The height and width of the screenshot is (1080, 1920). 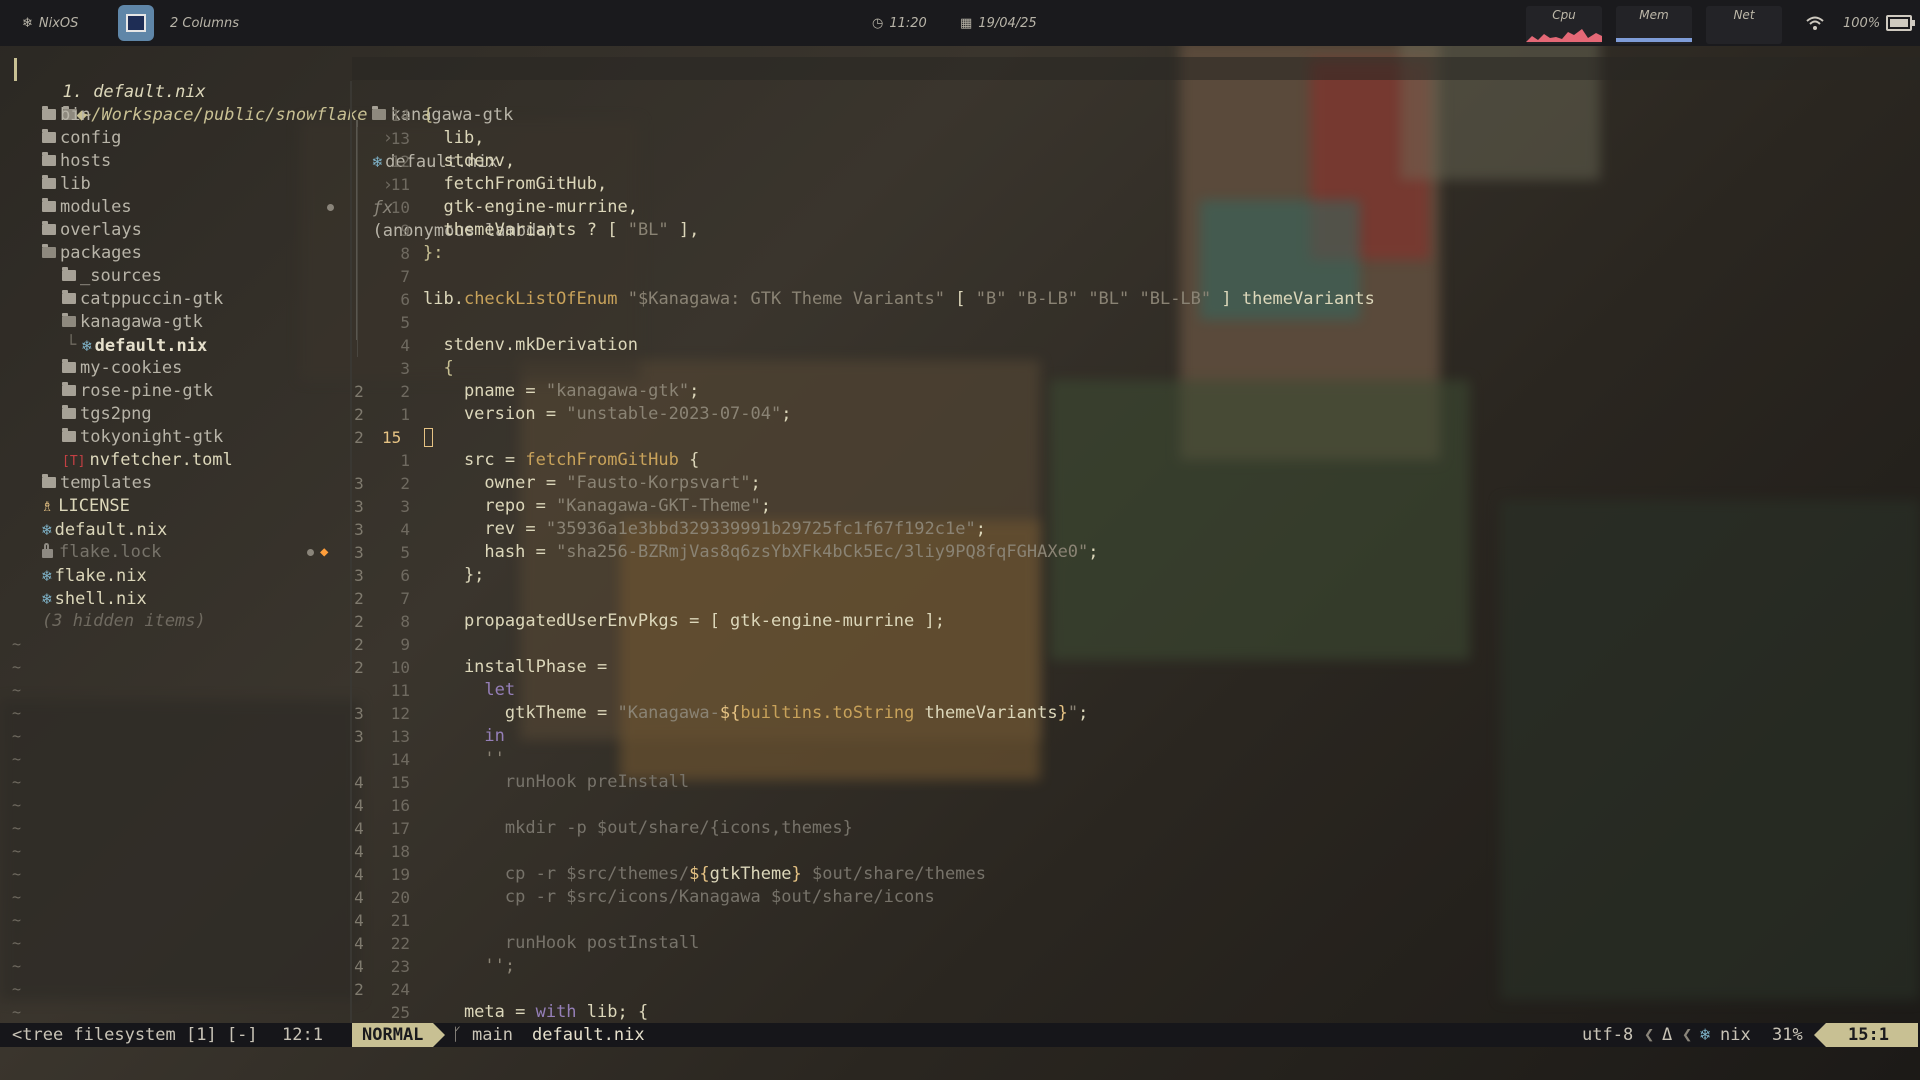 What do you see at coordinates (101, 230) in the screenshot?
I see `tree-item-label: overlays` at bounding box center [101, 230].